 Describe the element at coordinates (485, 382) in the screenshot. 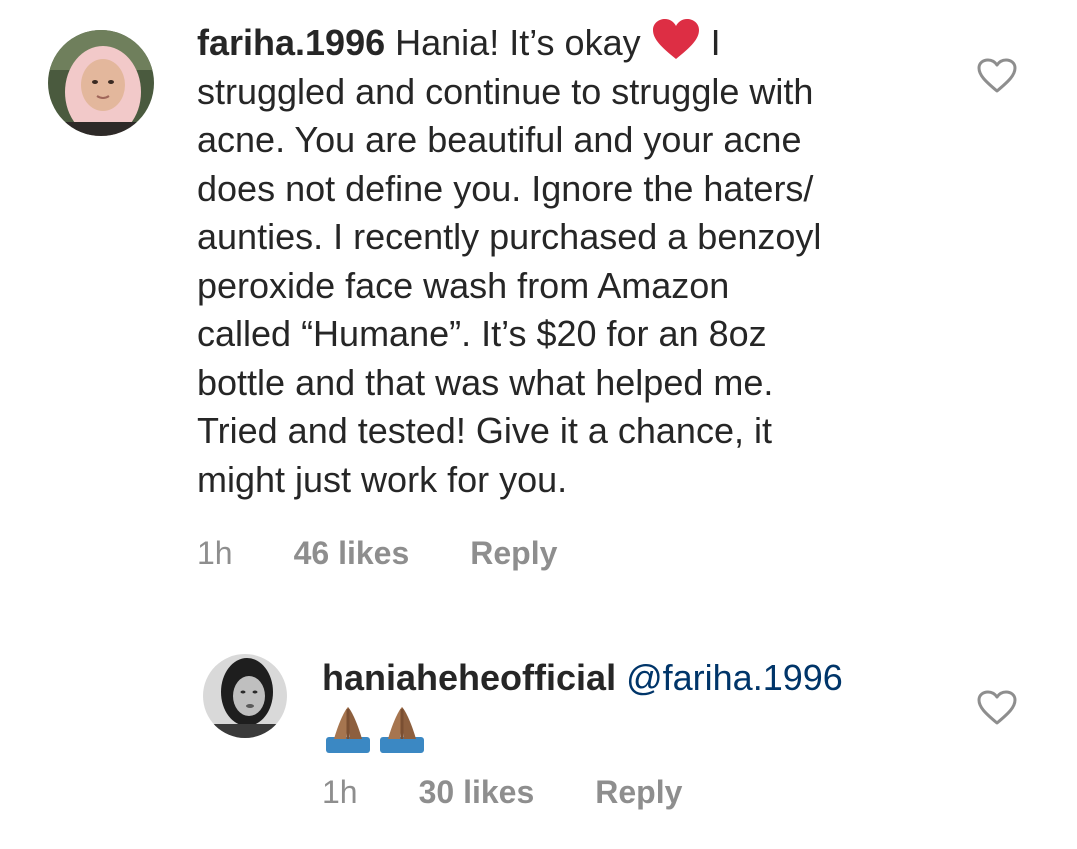

I see `comment-line: bottle and that was what helped me.` at that location.